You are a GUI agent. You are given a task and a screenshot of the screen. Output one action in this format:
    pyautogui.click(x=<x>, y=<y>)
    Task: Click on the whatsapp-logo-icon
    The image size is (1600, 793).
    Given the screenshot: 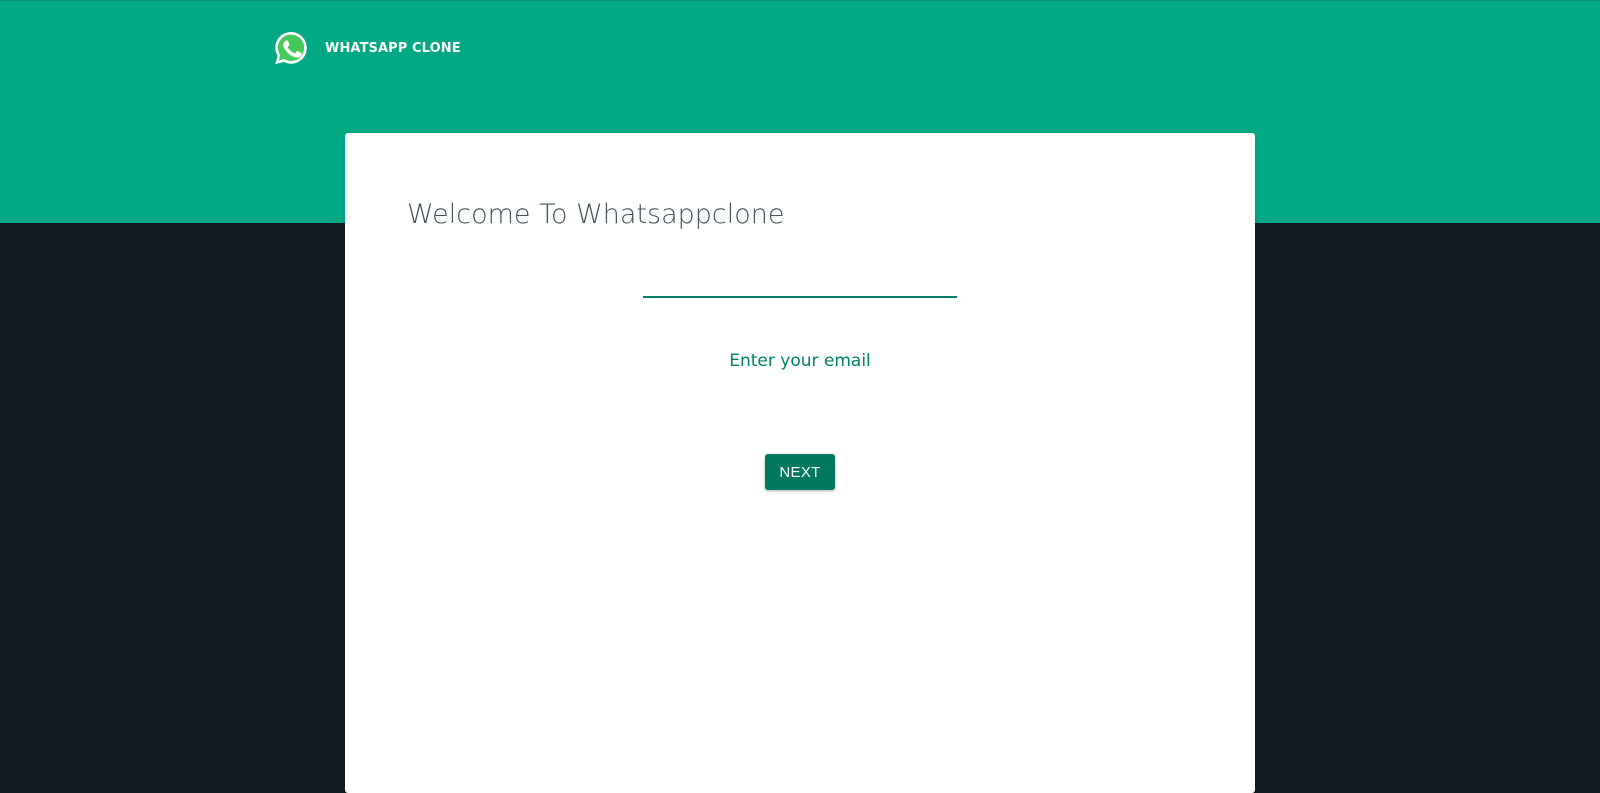 What is the action you would take?
    pyautogui.click(x=291, y=48)
    